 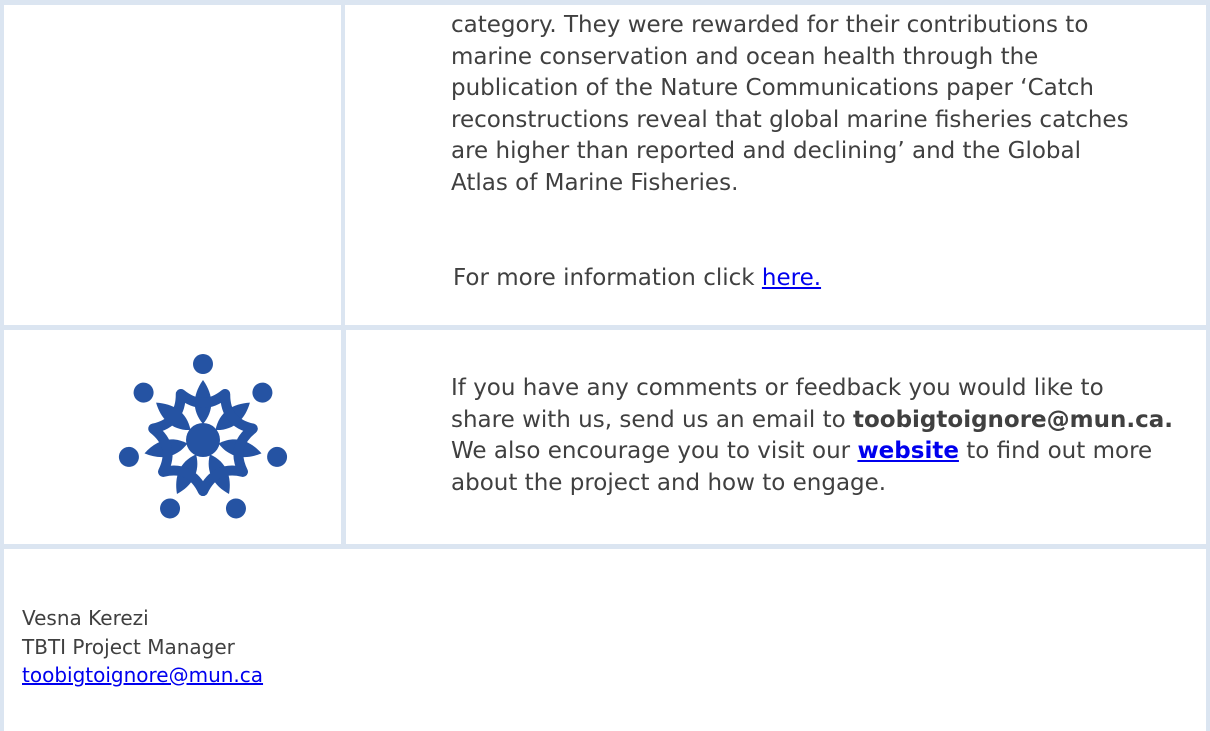 I want to click on feedback-text: share with us, send us an email to, so click(x=652, y=419).